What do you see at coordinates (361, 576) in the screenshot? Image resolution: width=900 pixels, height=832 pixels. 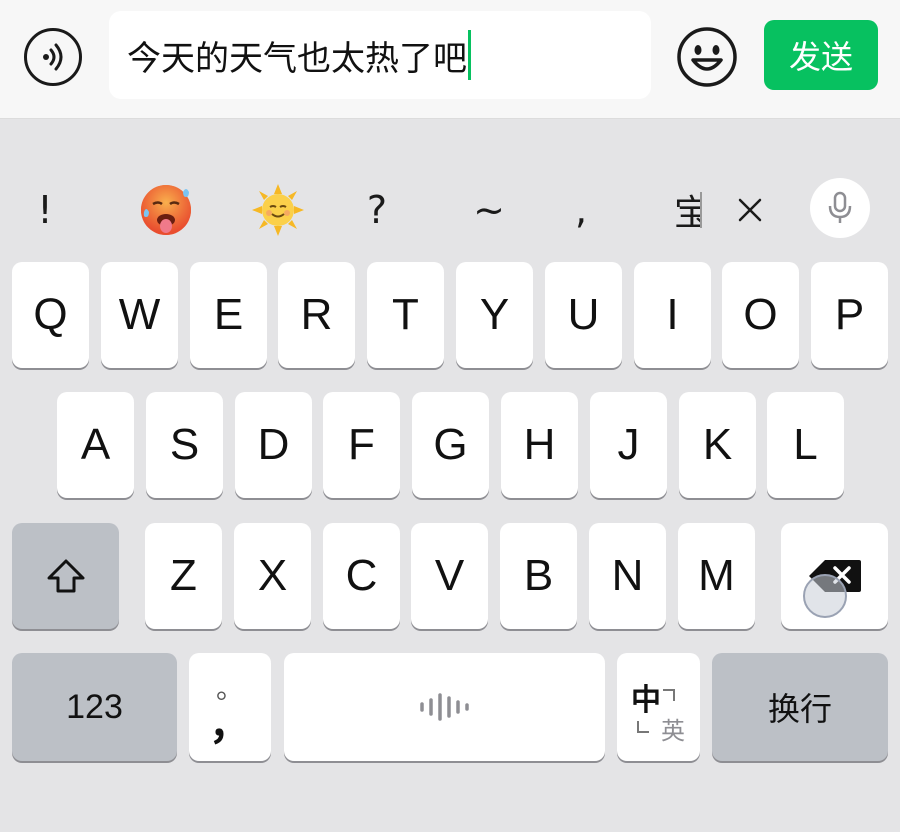 I see `key-c: C` at bounding box center [361, 576].